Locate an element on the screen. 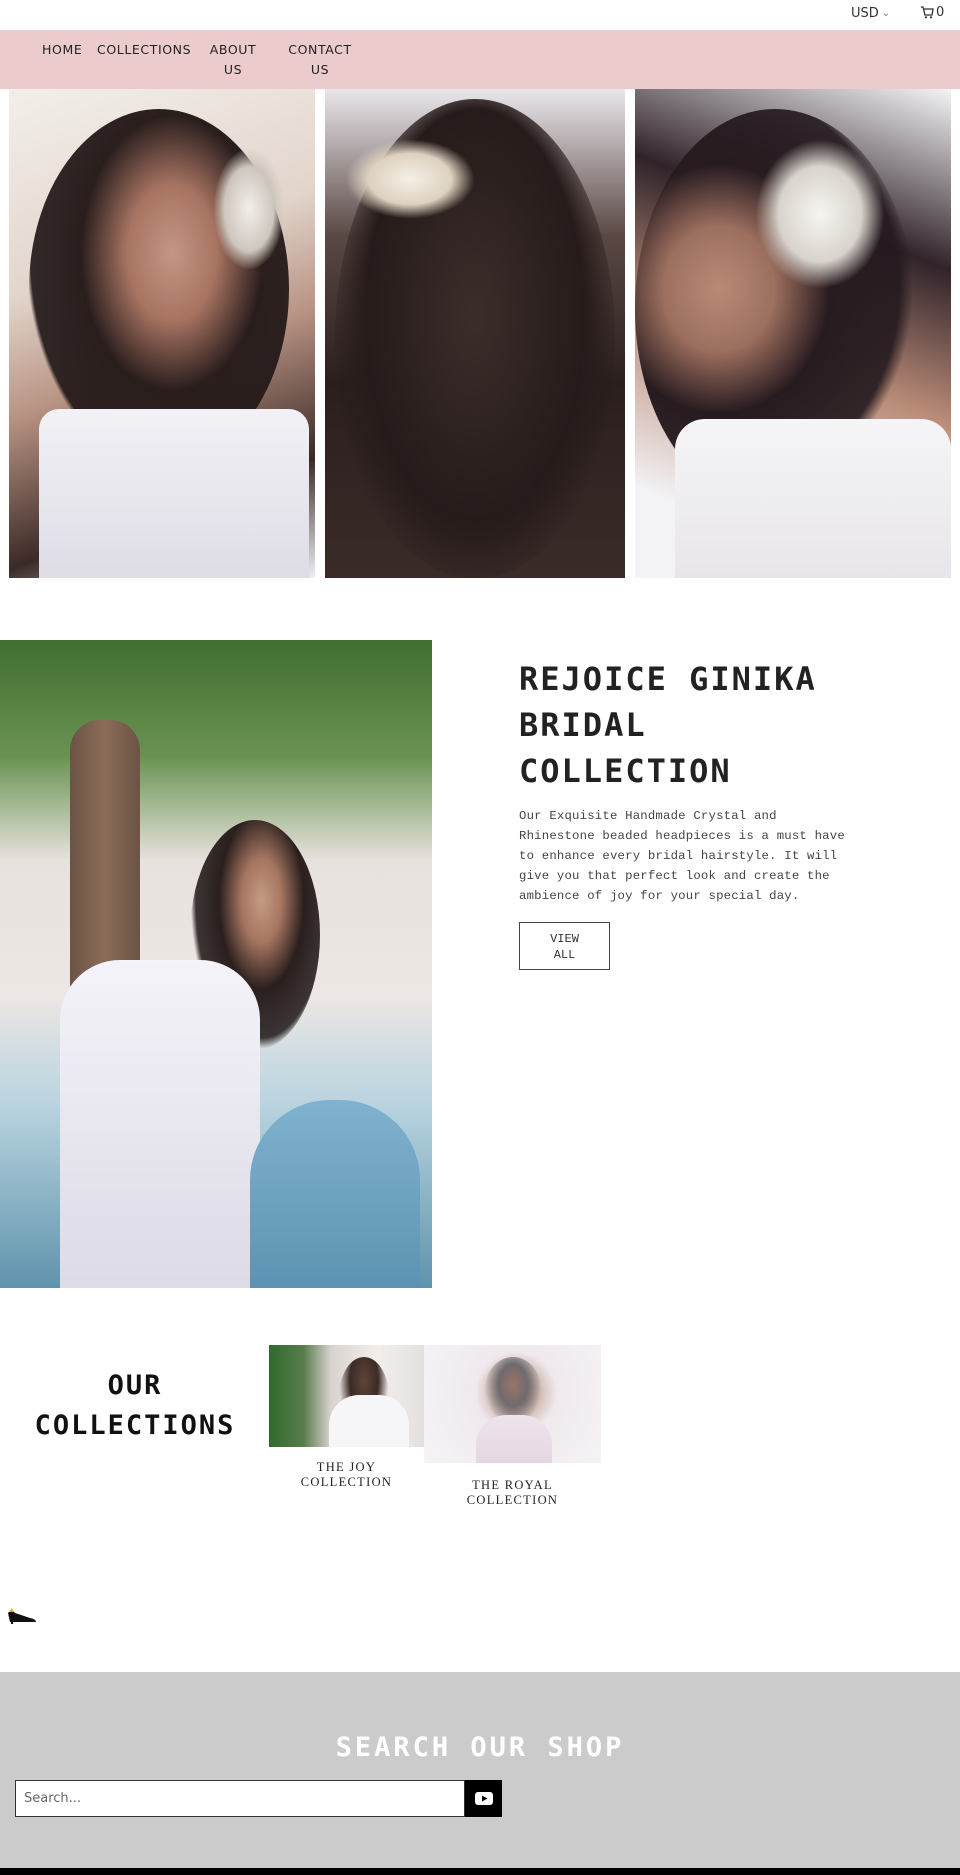 Image resolution: width=960 pixels, height=1875 pixels. nav-home: HOME is located at coordinates (62, 50).